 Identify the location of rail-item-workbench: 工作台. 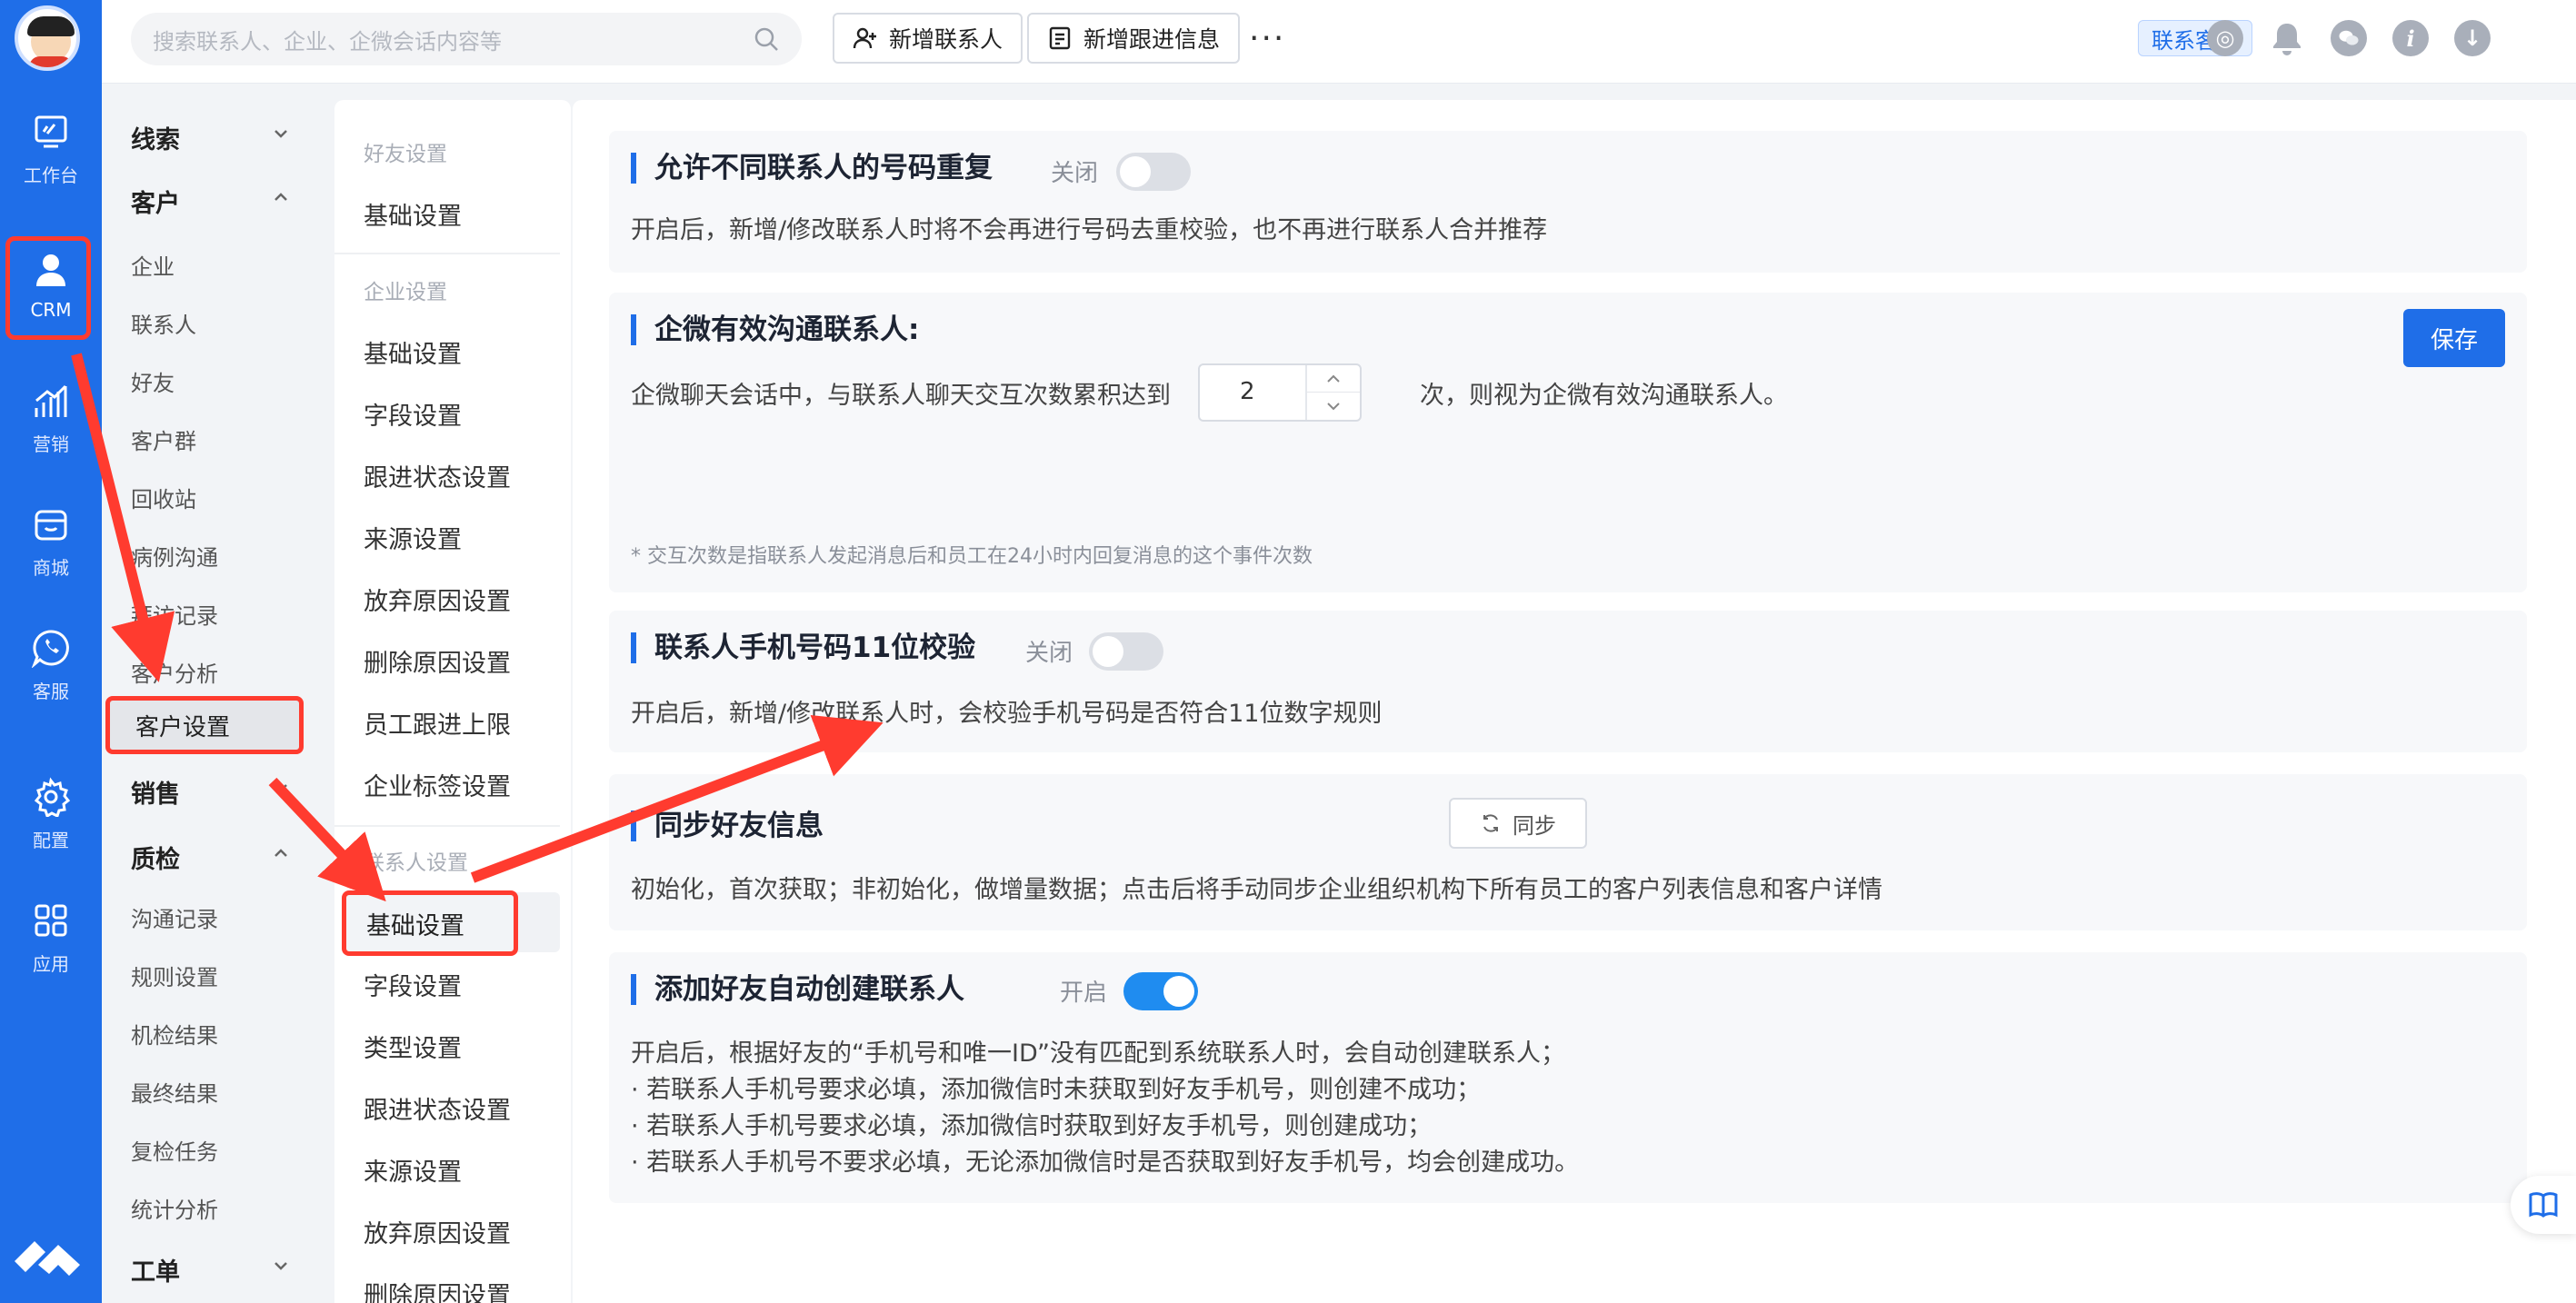
(51, 149).